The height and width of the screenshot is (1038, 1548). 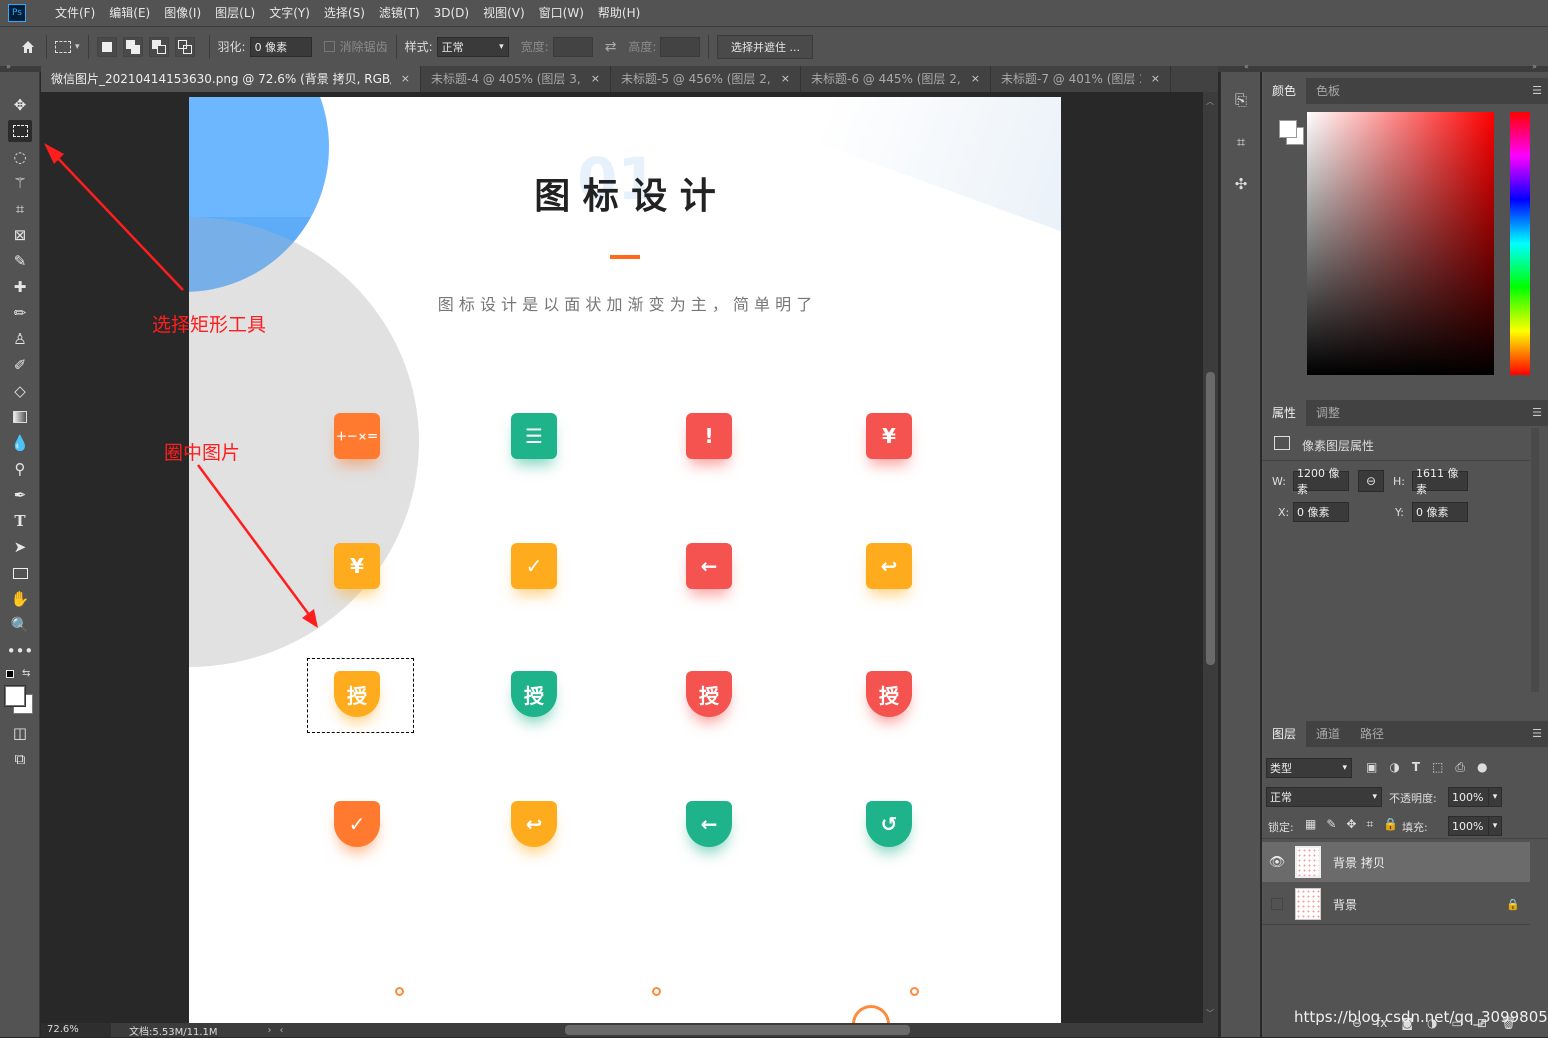 What do you see at coordinates (1495, 826) in the screenshot?
I see `fill-dropdown-icon: ▾` at bounding box center [1495, 826].